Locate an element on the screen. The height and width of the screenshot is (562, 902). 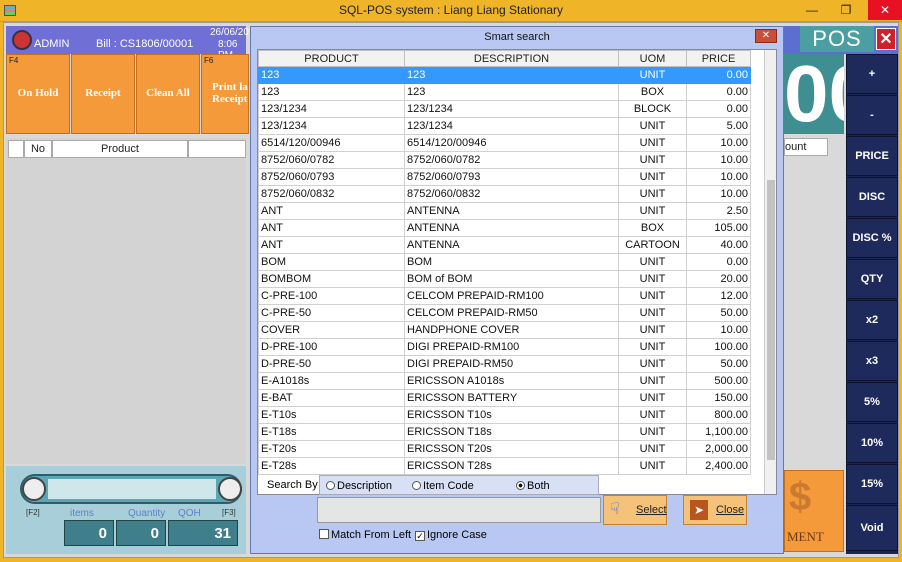
cell-description: HANDPHONE COVER is located at coordinates (511, 330).